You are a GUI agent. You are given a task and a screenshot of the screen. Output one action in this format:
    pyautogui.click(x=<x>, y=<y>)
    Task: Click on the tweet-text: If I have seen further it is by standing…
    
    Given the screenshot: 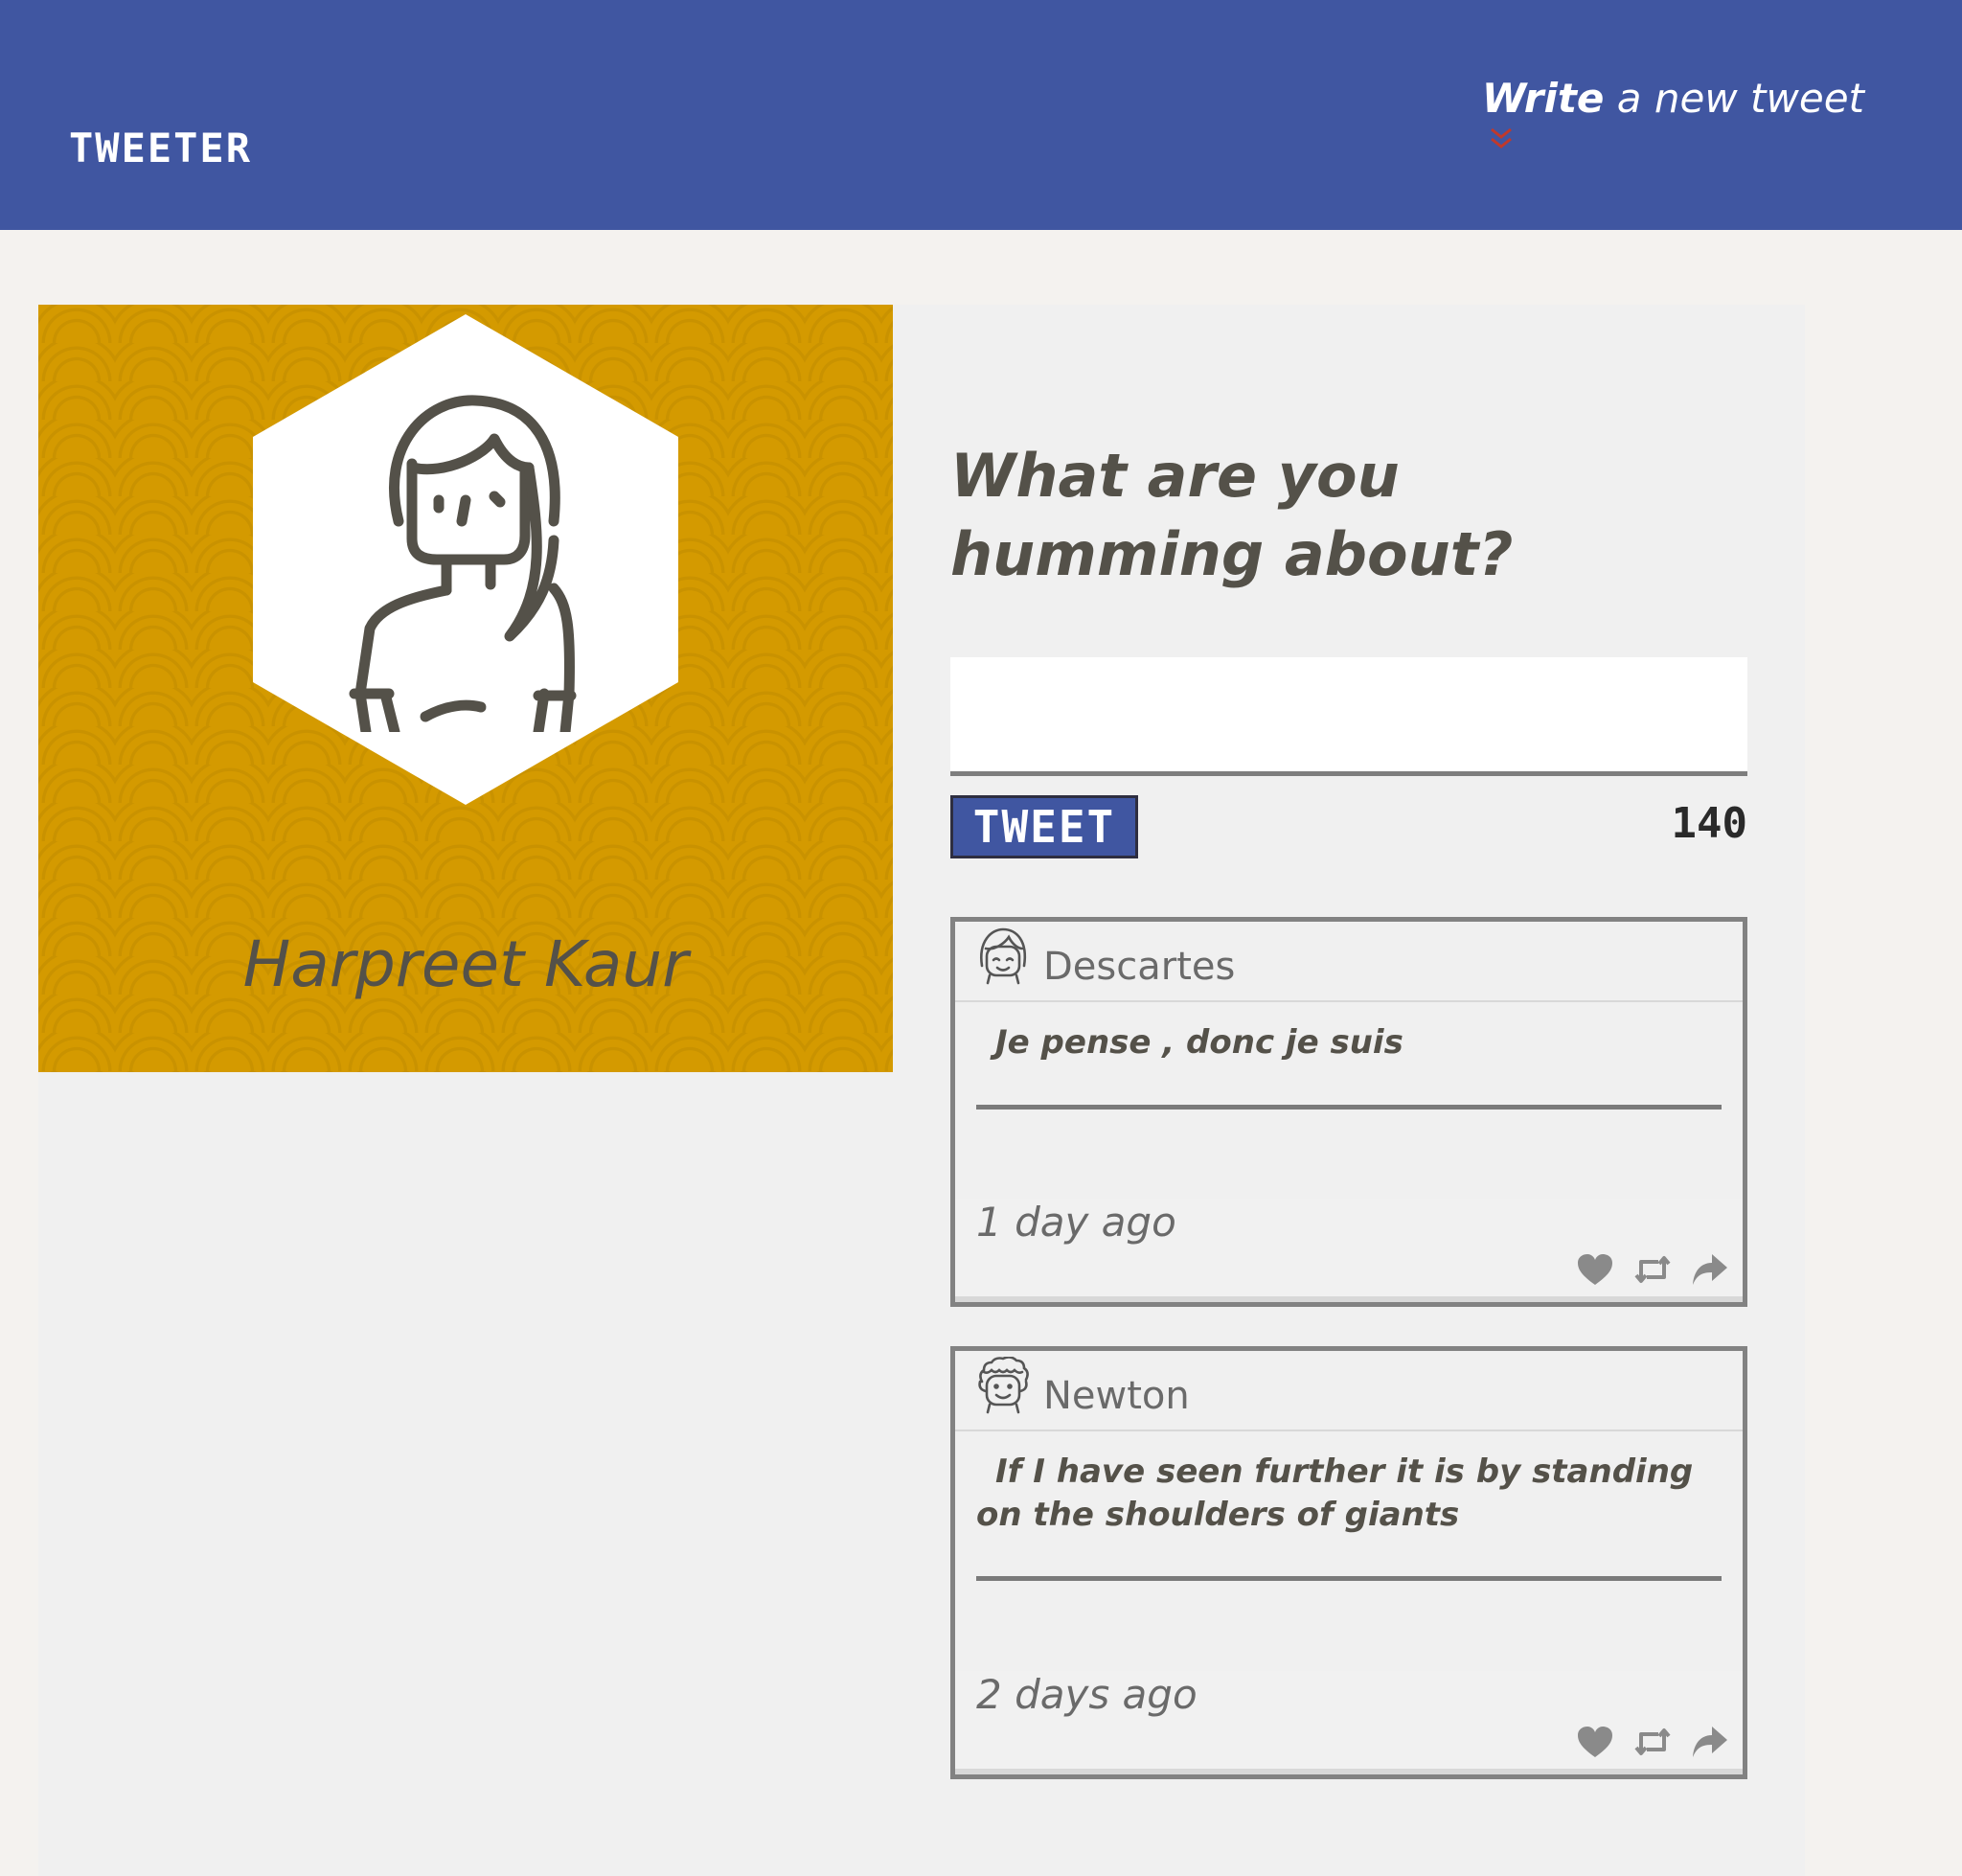 What is the action you would take?
    pyautogui.click(x=1335, y=1493)
    